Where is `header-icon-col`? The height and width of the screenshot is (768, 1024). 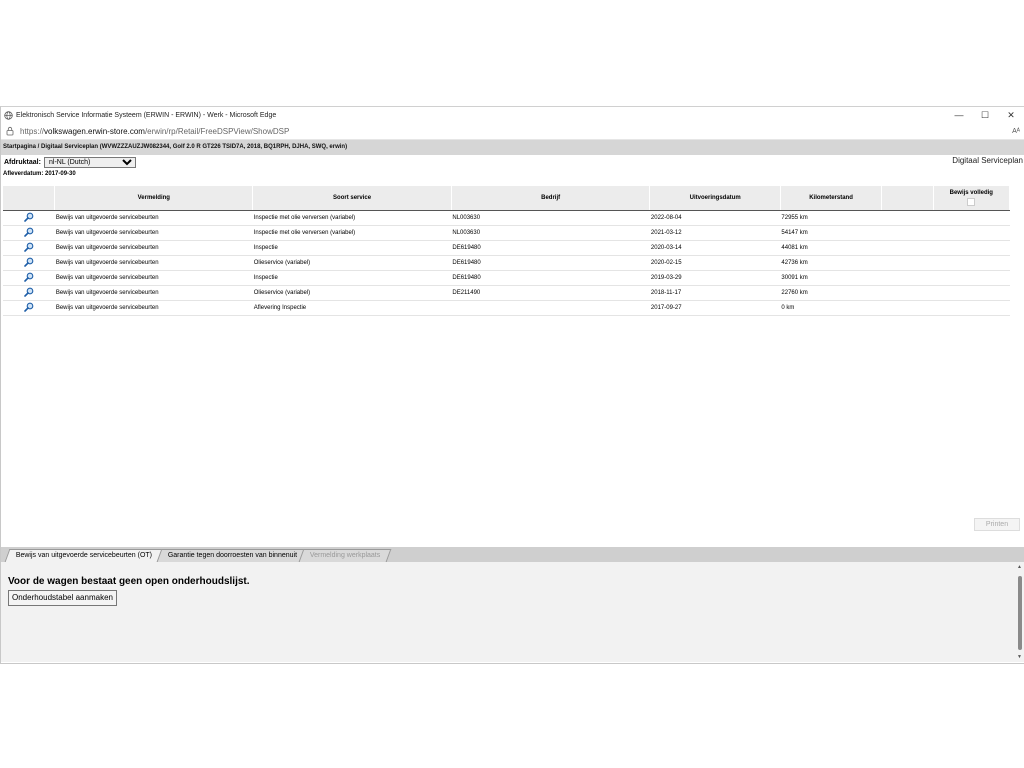
header-icon-col is located at coordinates (29, 198).